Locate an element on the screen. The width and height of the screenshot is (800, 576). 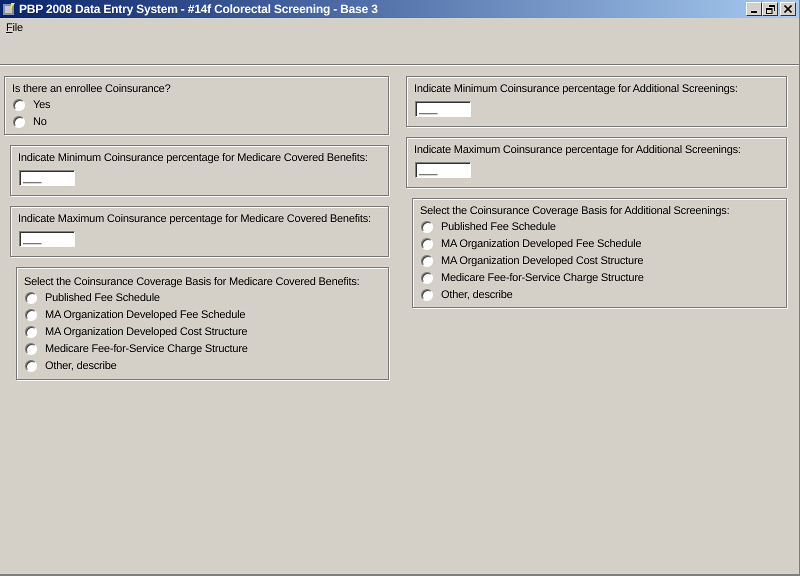
option-label: Yes is located at coordinates (41, 104).